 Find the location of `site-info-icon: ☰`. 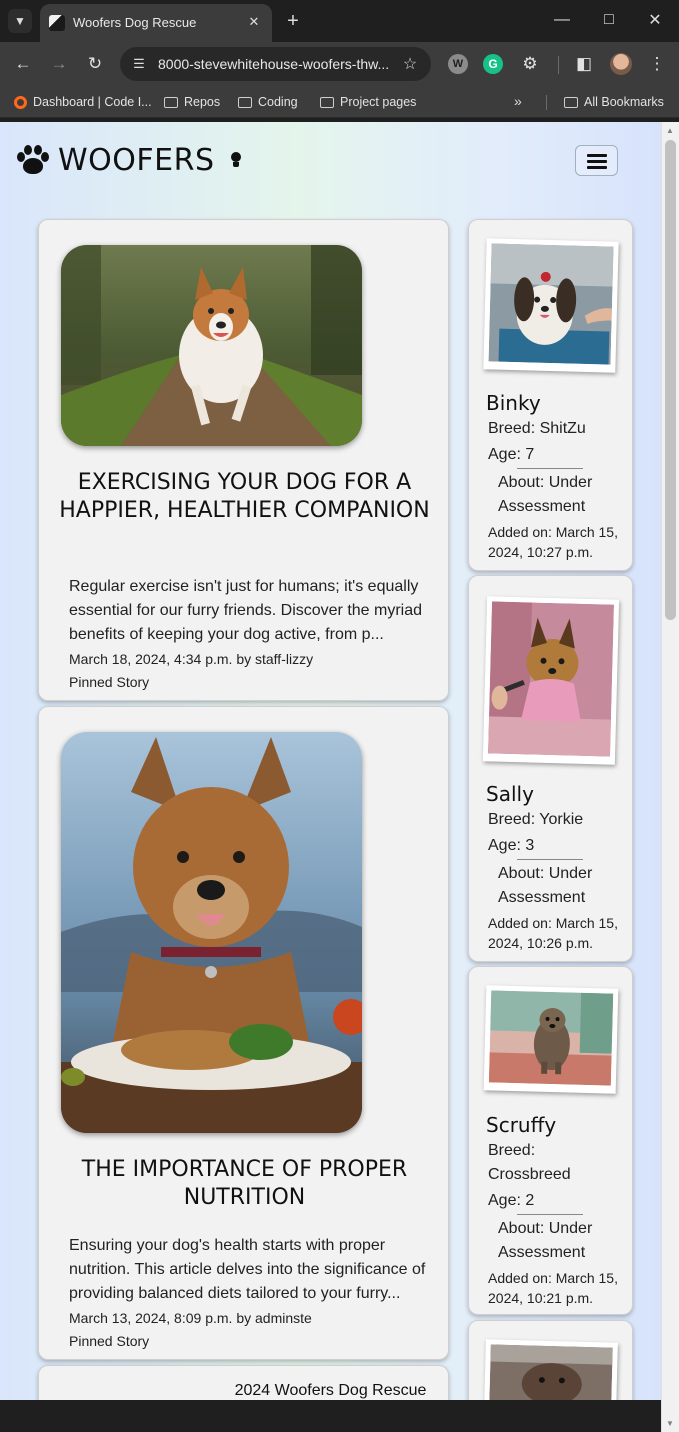

site-info-icon: ☰ is located at coordinates (139, 64).